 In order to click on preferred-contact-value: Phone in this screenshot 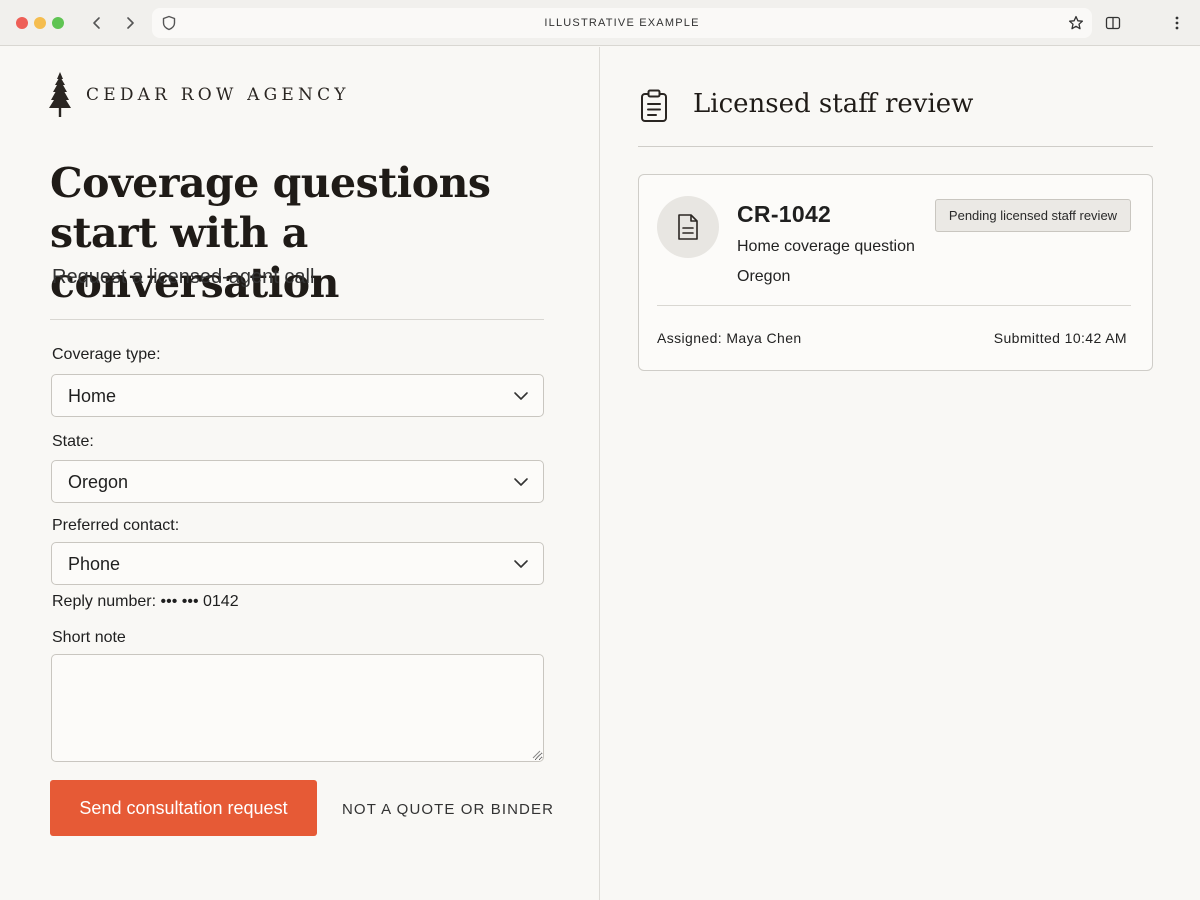, I will do `click(94, 564)`.